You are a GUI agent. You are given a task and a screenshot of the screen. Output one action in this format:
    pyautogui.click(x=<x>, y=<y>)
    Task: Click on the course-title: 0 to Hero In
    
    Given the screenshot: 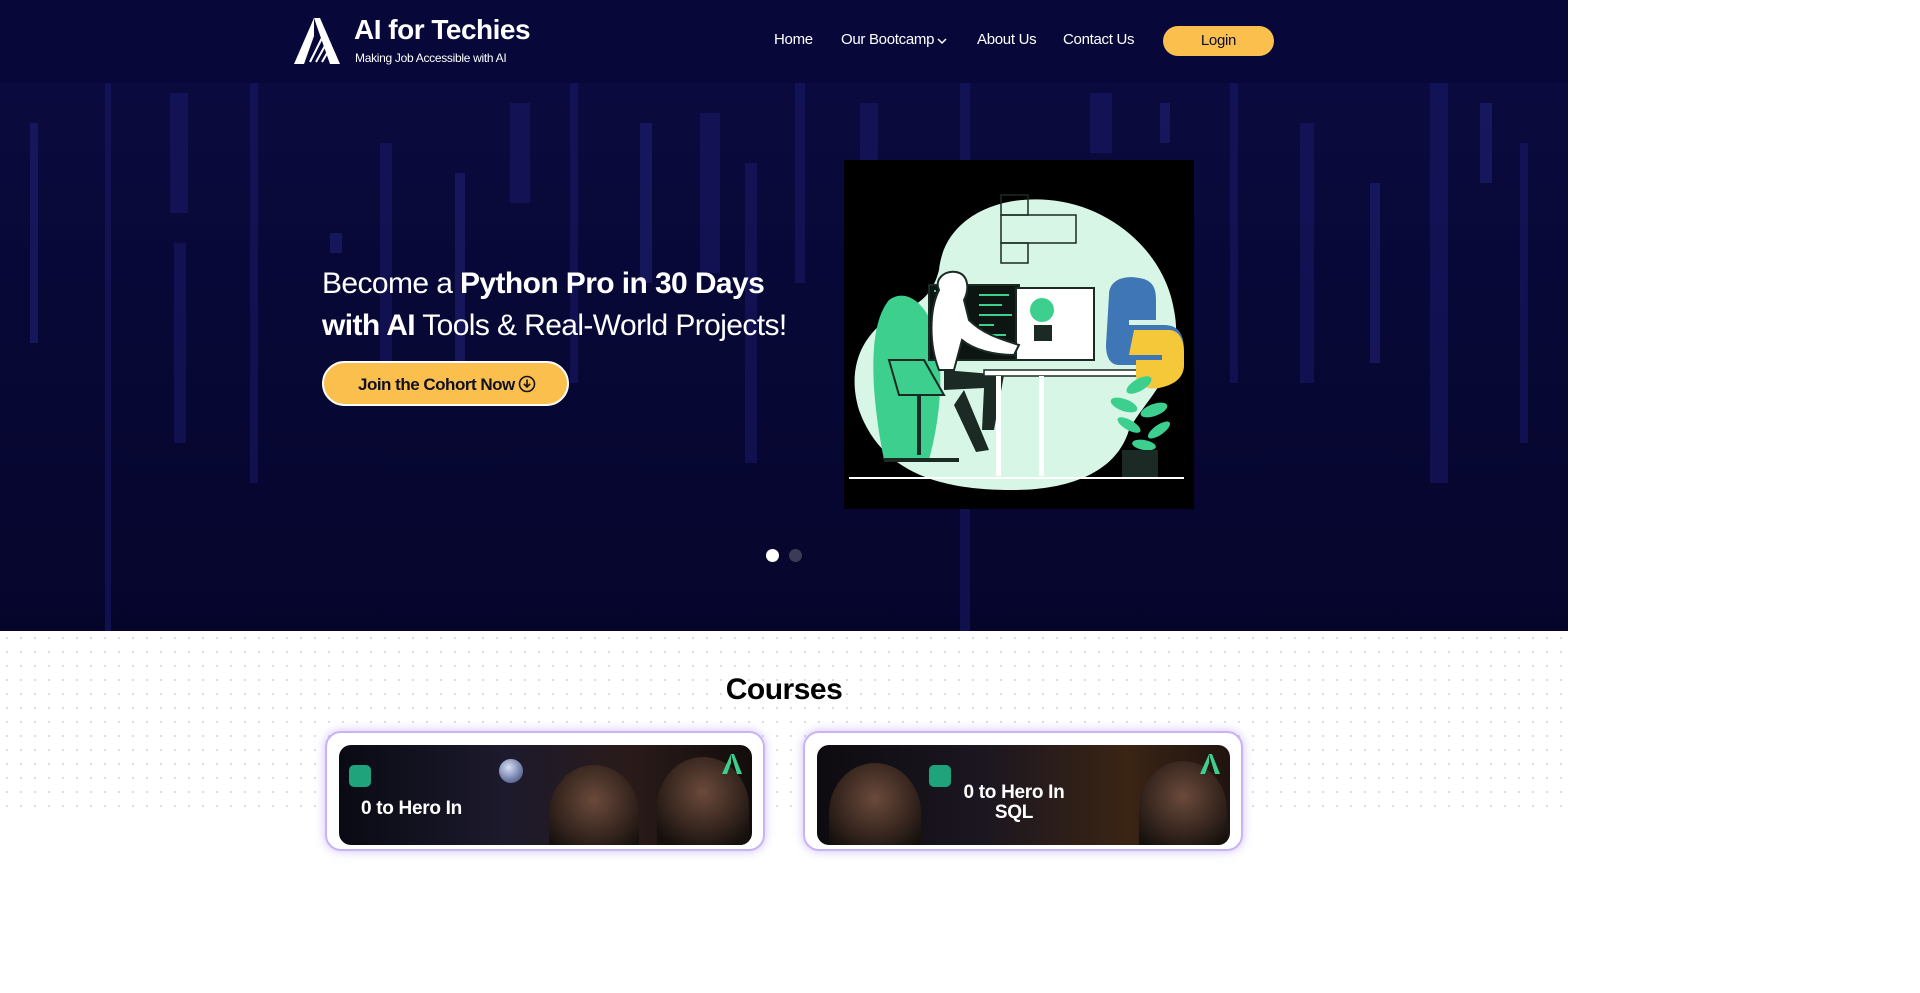 What is the action you would take?
    pyautogui.click(x=411, y=808)
    